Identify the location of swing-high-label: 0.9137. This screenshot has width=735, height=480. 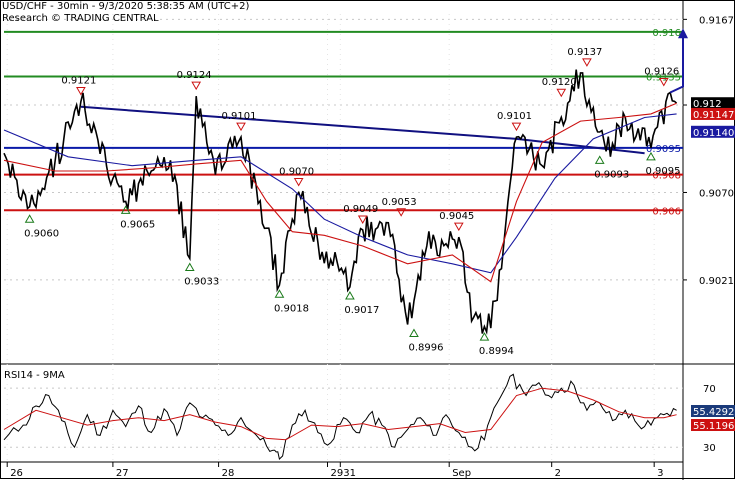
(584, 52).